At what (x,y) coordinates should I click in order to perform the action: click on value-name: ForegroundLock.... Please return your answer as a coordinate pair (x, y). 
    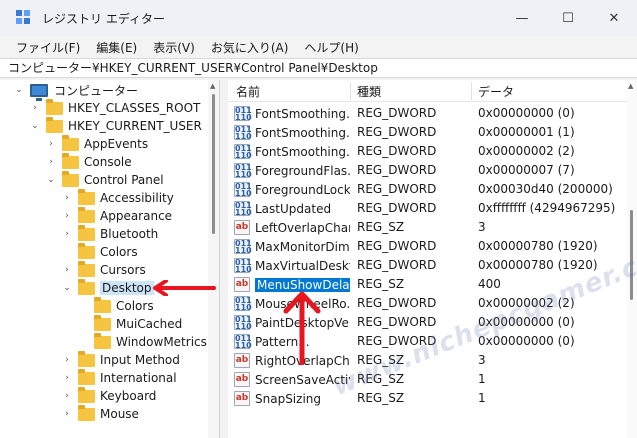
    Looking at the image, I should click on (302, 189).